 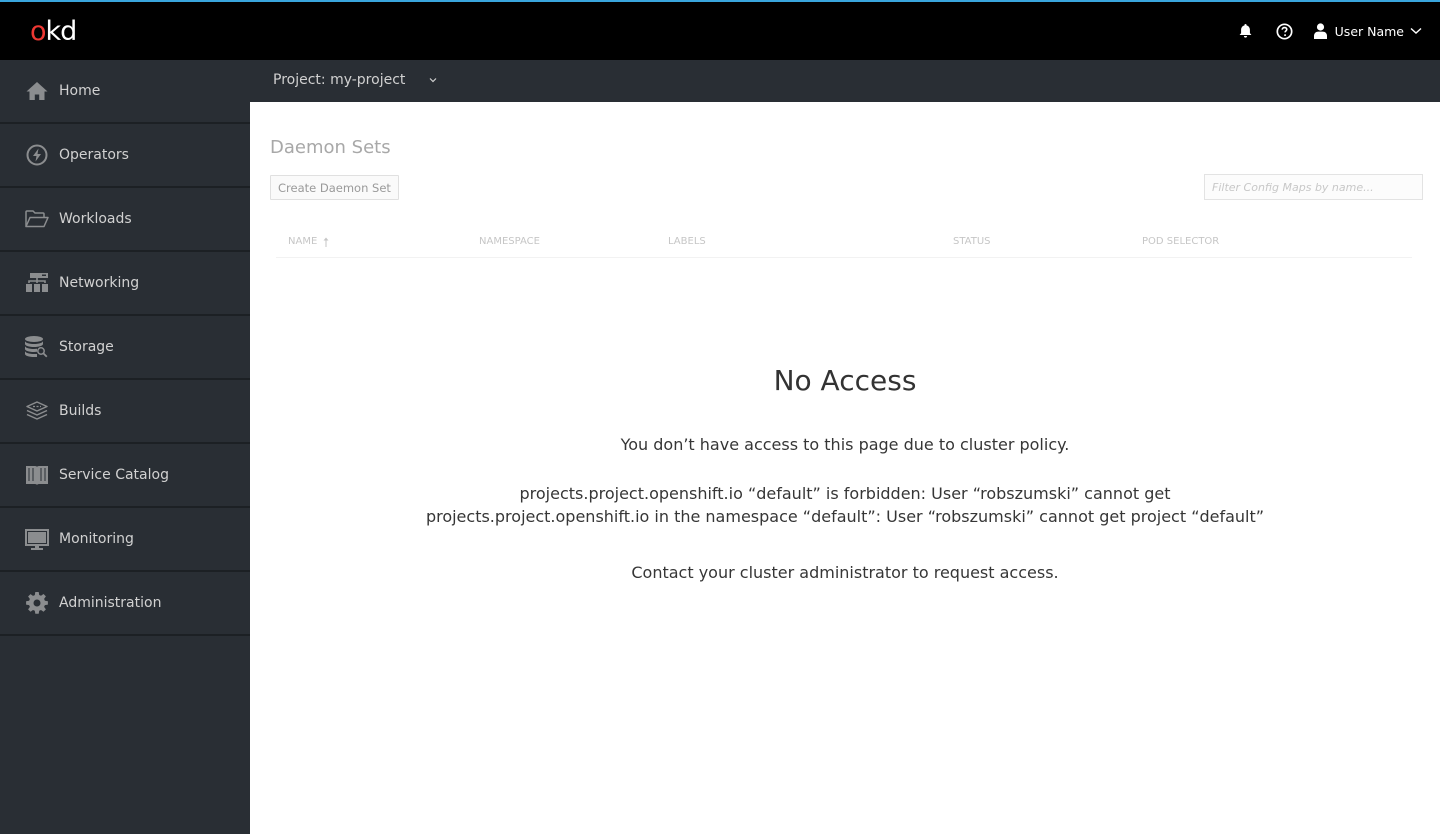 I want to click on column-header-name: NAME, so click(x=308, y=241).